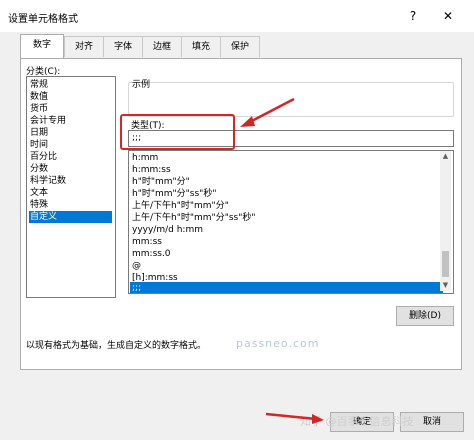 This screenshot has height=440, width=474. I want to click on annotation-highlight-box, so click(177, 132).